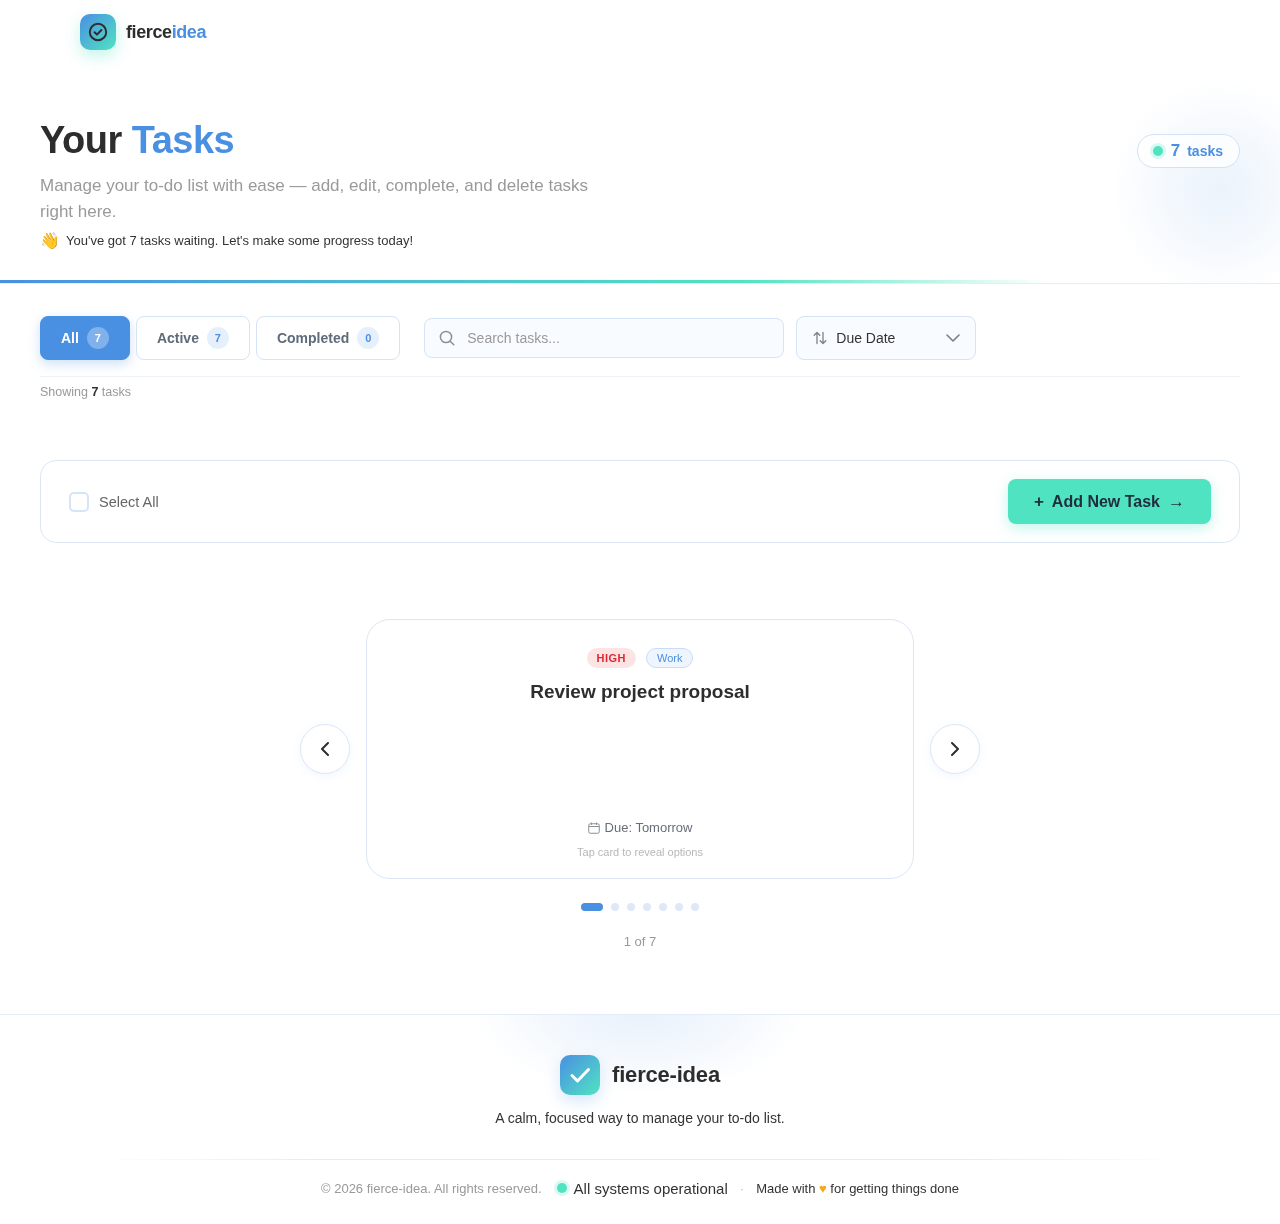 This screenshot has width=1280, height=1224. What do you see at coordinates (650, 1188) in the screenshot?
I see `system-status-text: All systems operational` at bounding box center [650, 1188].